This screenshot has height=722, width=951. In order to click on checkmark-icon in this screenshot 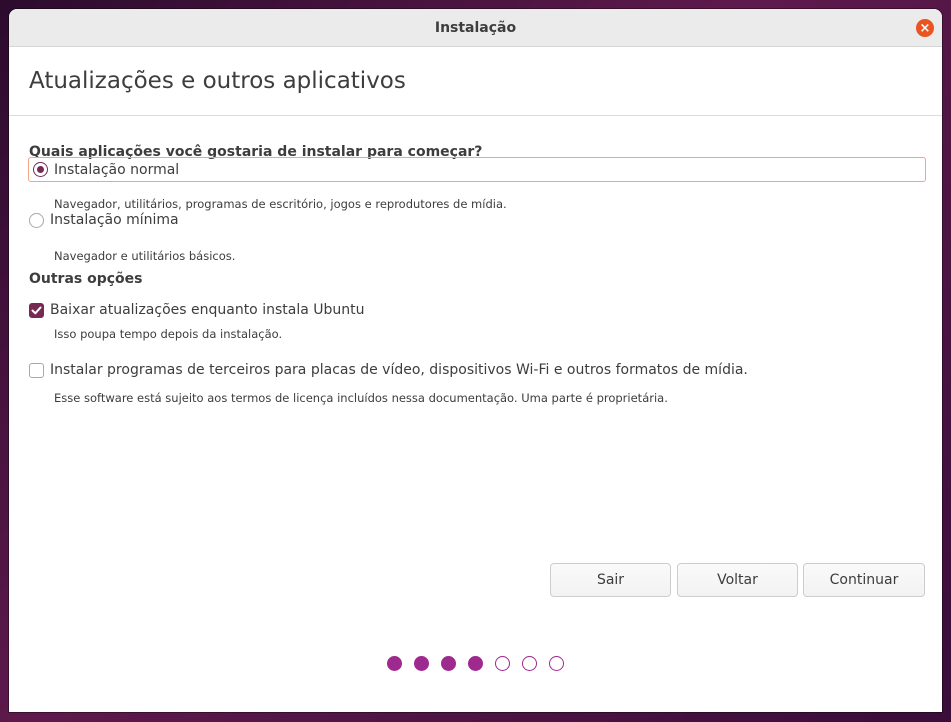, I will do `click(36, 310)`.